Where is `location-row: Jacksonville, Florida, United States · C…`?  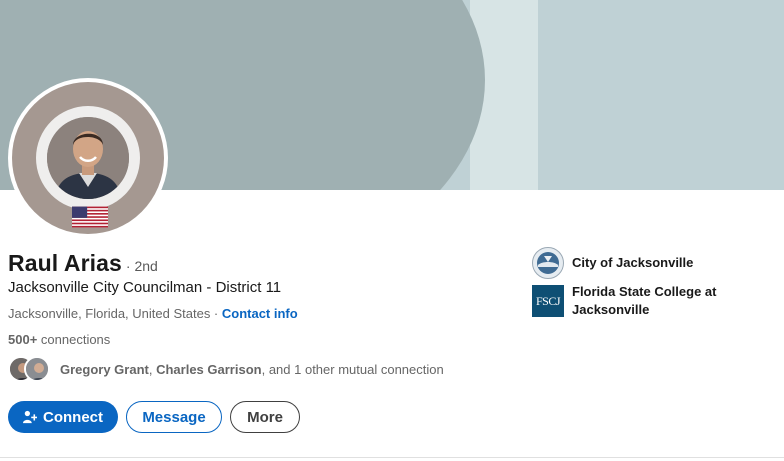
location-row: Jacksonville, Florida, United States · C… is located at coordinates (153, 313).